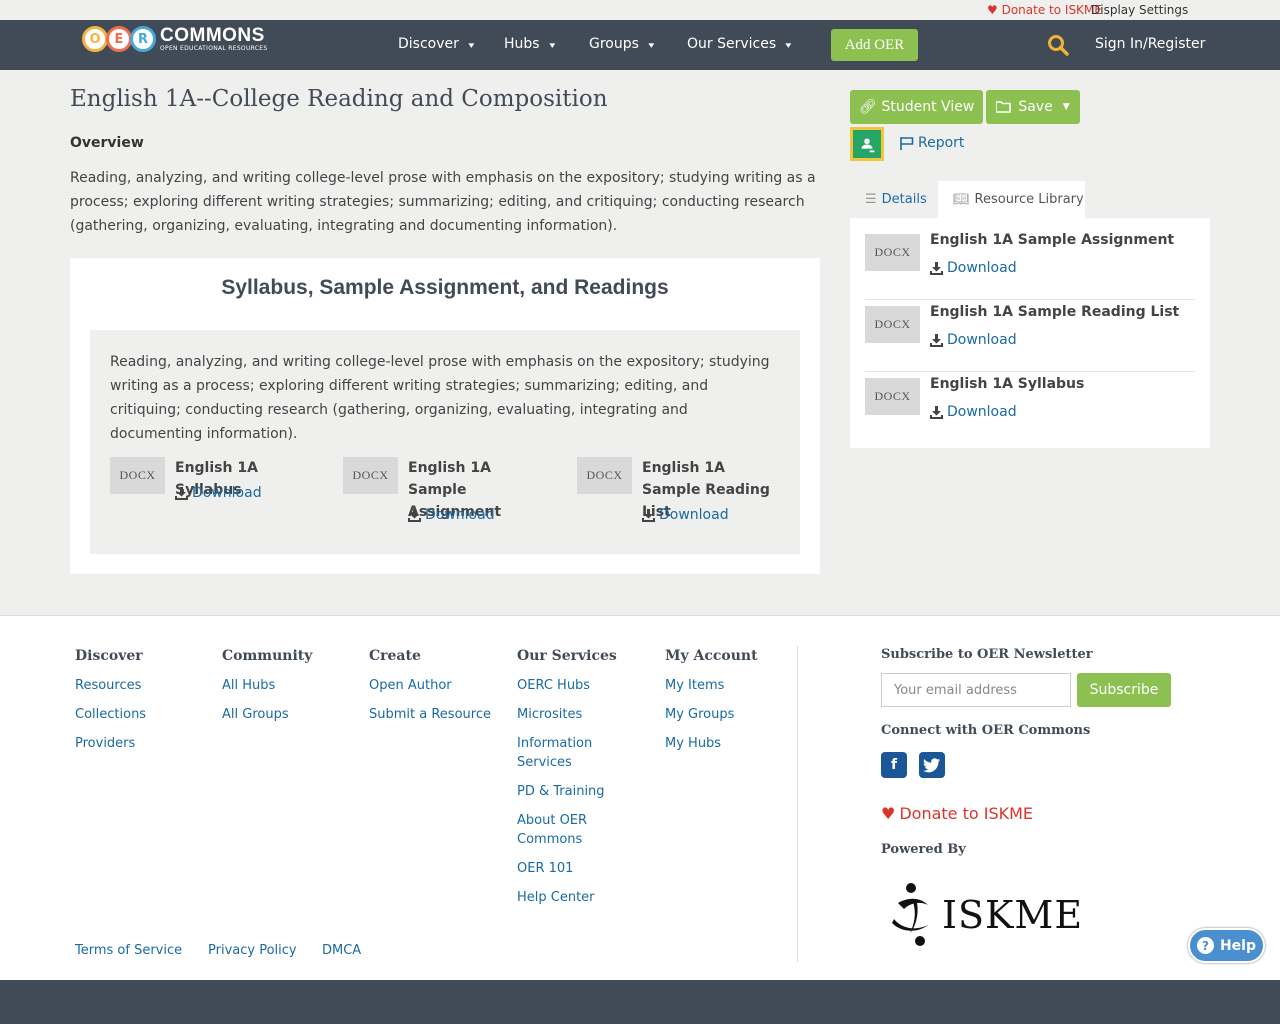 This screenshot has width=1280, height=1024. I want to click on footer-column-my-account: My Account My Items My Groups My Hubs, so click(720, 705).